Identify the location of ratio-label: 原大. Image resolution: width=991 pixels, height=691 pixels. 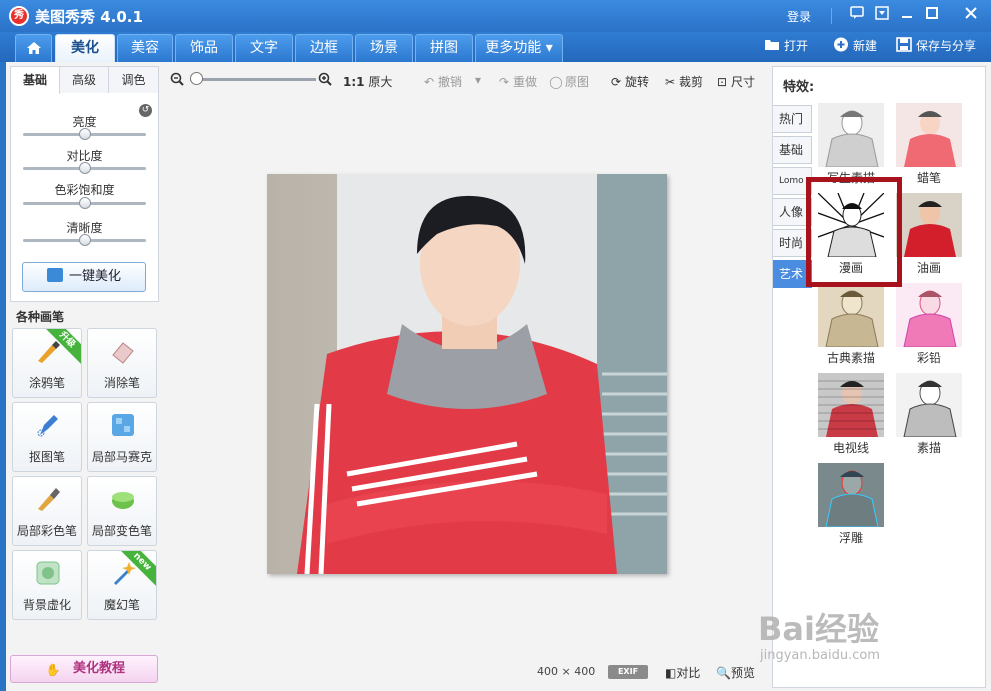
(380, 82).